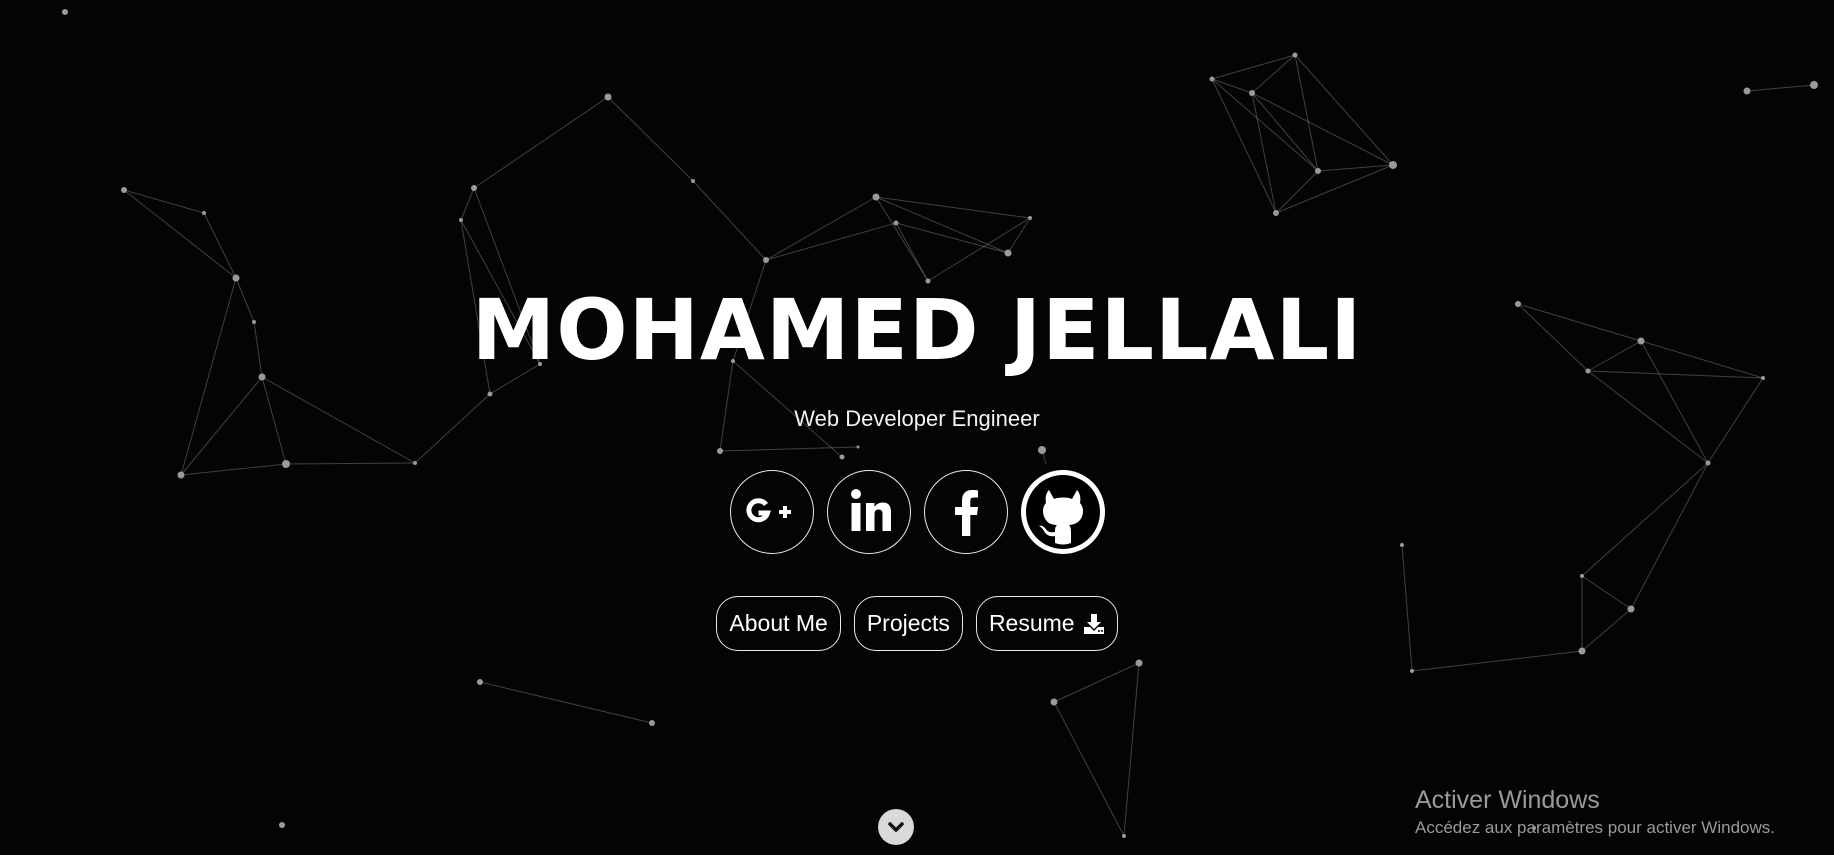 Image resolution: width=1834 pixels, height=855 pixels. Describe the element at coordinates (1093, 623) in the screenshot. I see `download-icon` at that location.